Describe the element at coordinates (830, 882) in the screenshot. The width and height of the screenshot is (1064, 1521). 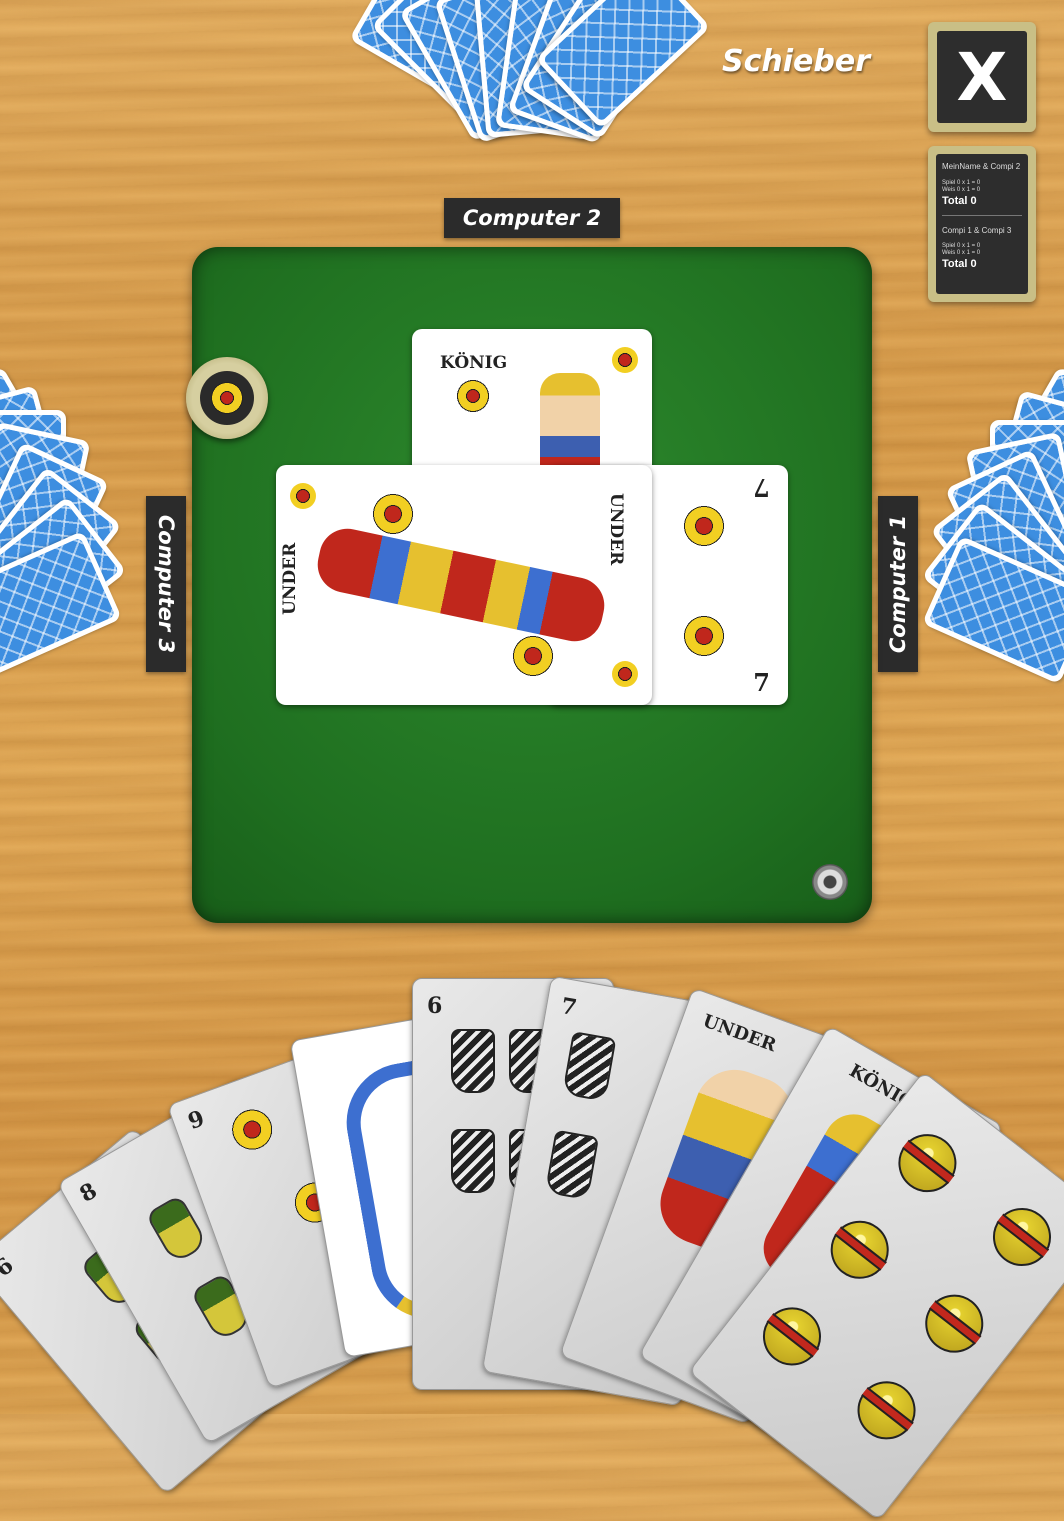
I see `table-bolt-icon` at that location.